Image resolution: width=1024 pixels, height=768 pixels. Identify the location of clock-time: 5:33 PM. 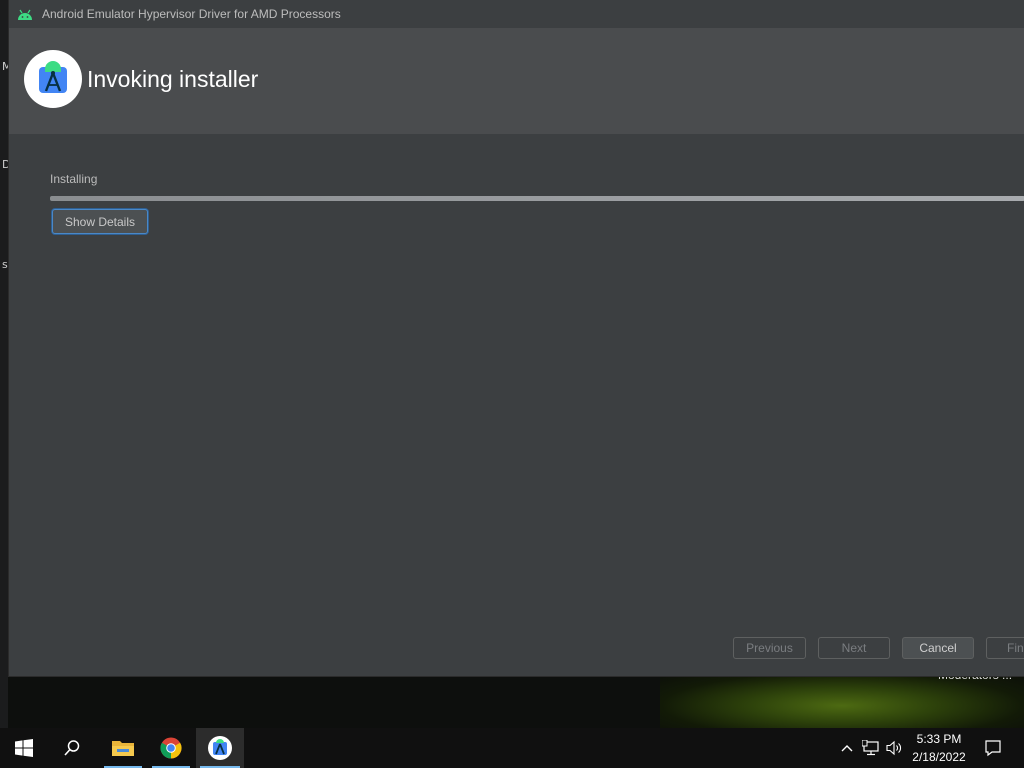
(939, 739).